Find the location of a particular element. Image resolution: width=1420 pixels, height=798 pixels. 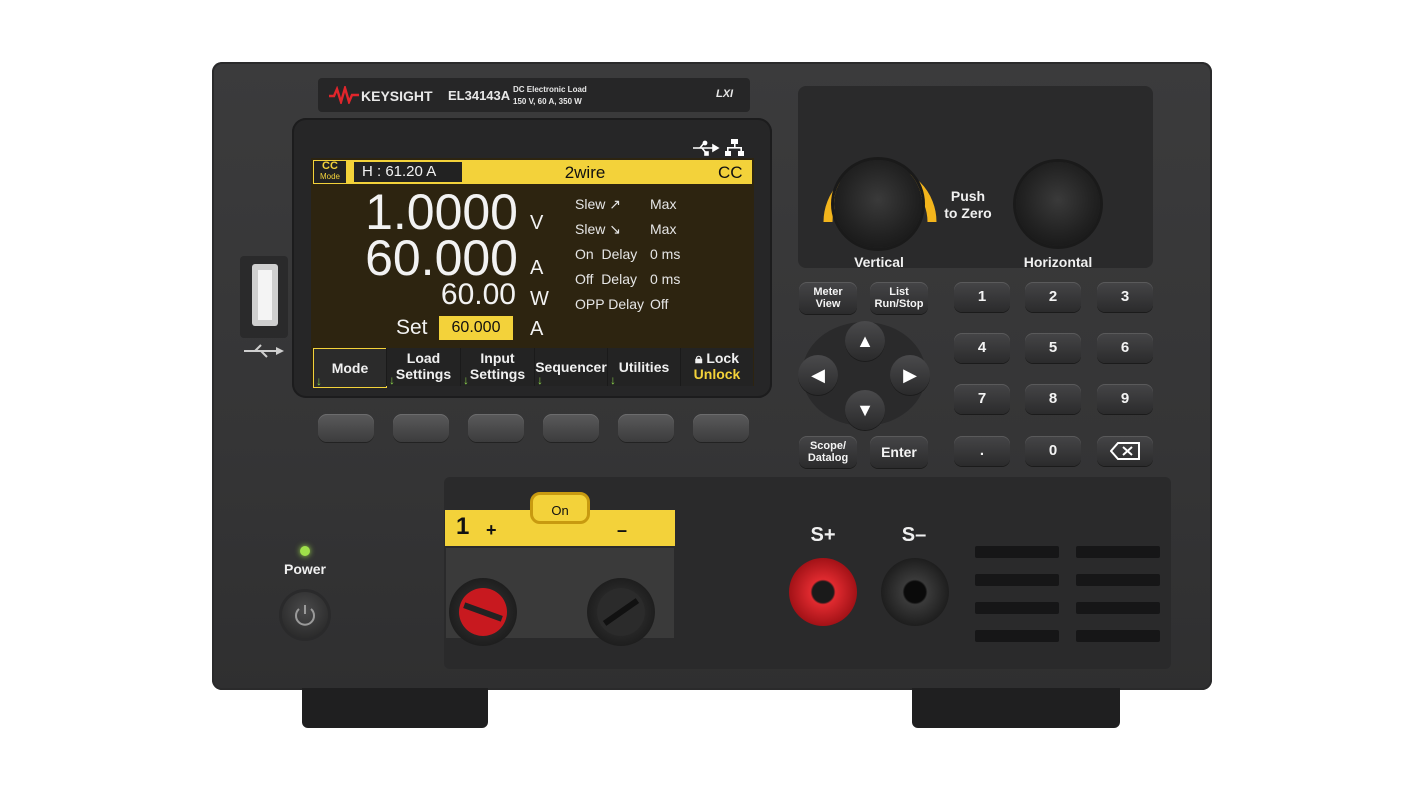

softkey-input-settings: Input Settings ↓ is located at coordinates (497, 367).